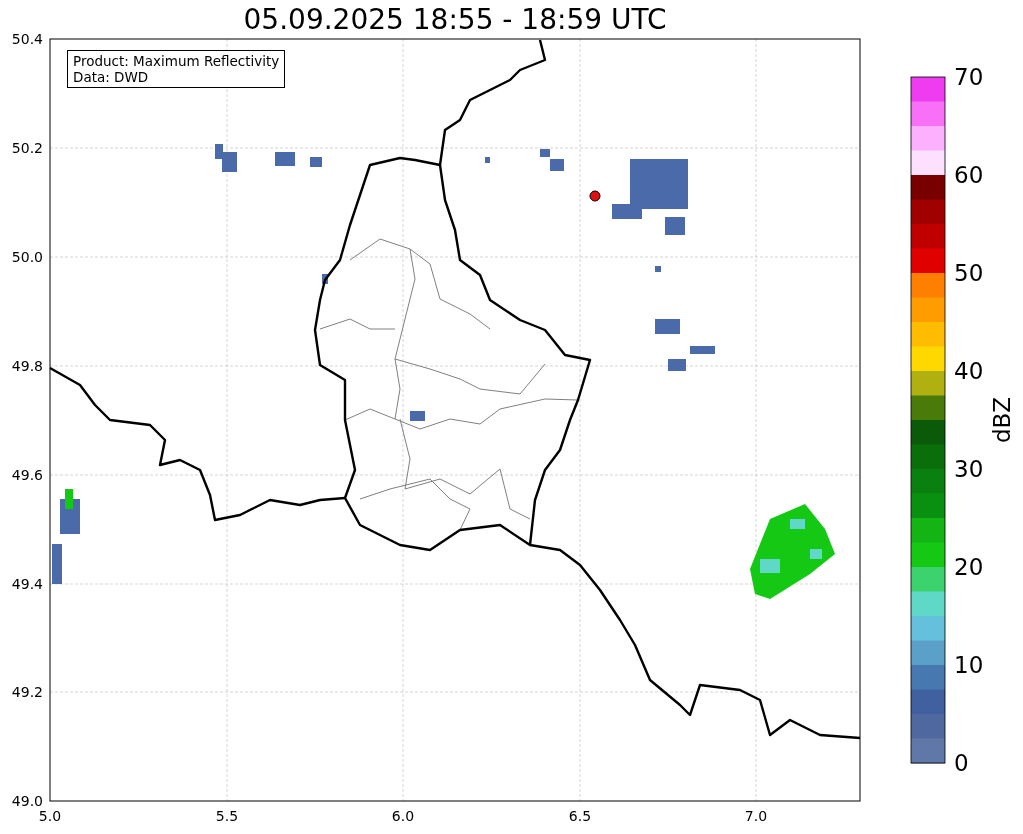 The height and width of the screenshot is (834, 1023). What do you see at coordinates (111, 77) in the screenshot?
I see `info-text: Data: DWD` at bounding box center [111, 77].